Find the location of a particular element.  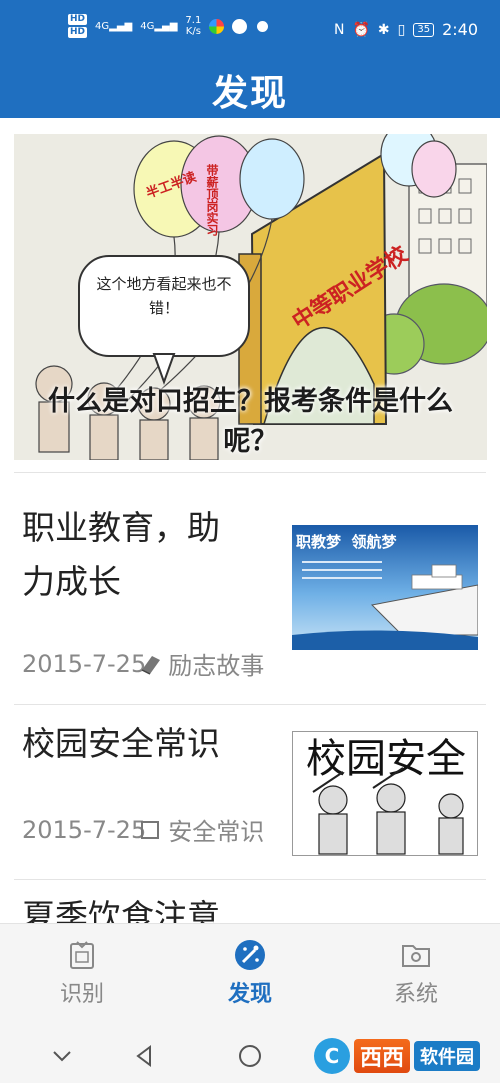

bottom-navigation: 识别 发现 系统 is located at coordinates (250, 975).